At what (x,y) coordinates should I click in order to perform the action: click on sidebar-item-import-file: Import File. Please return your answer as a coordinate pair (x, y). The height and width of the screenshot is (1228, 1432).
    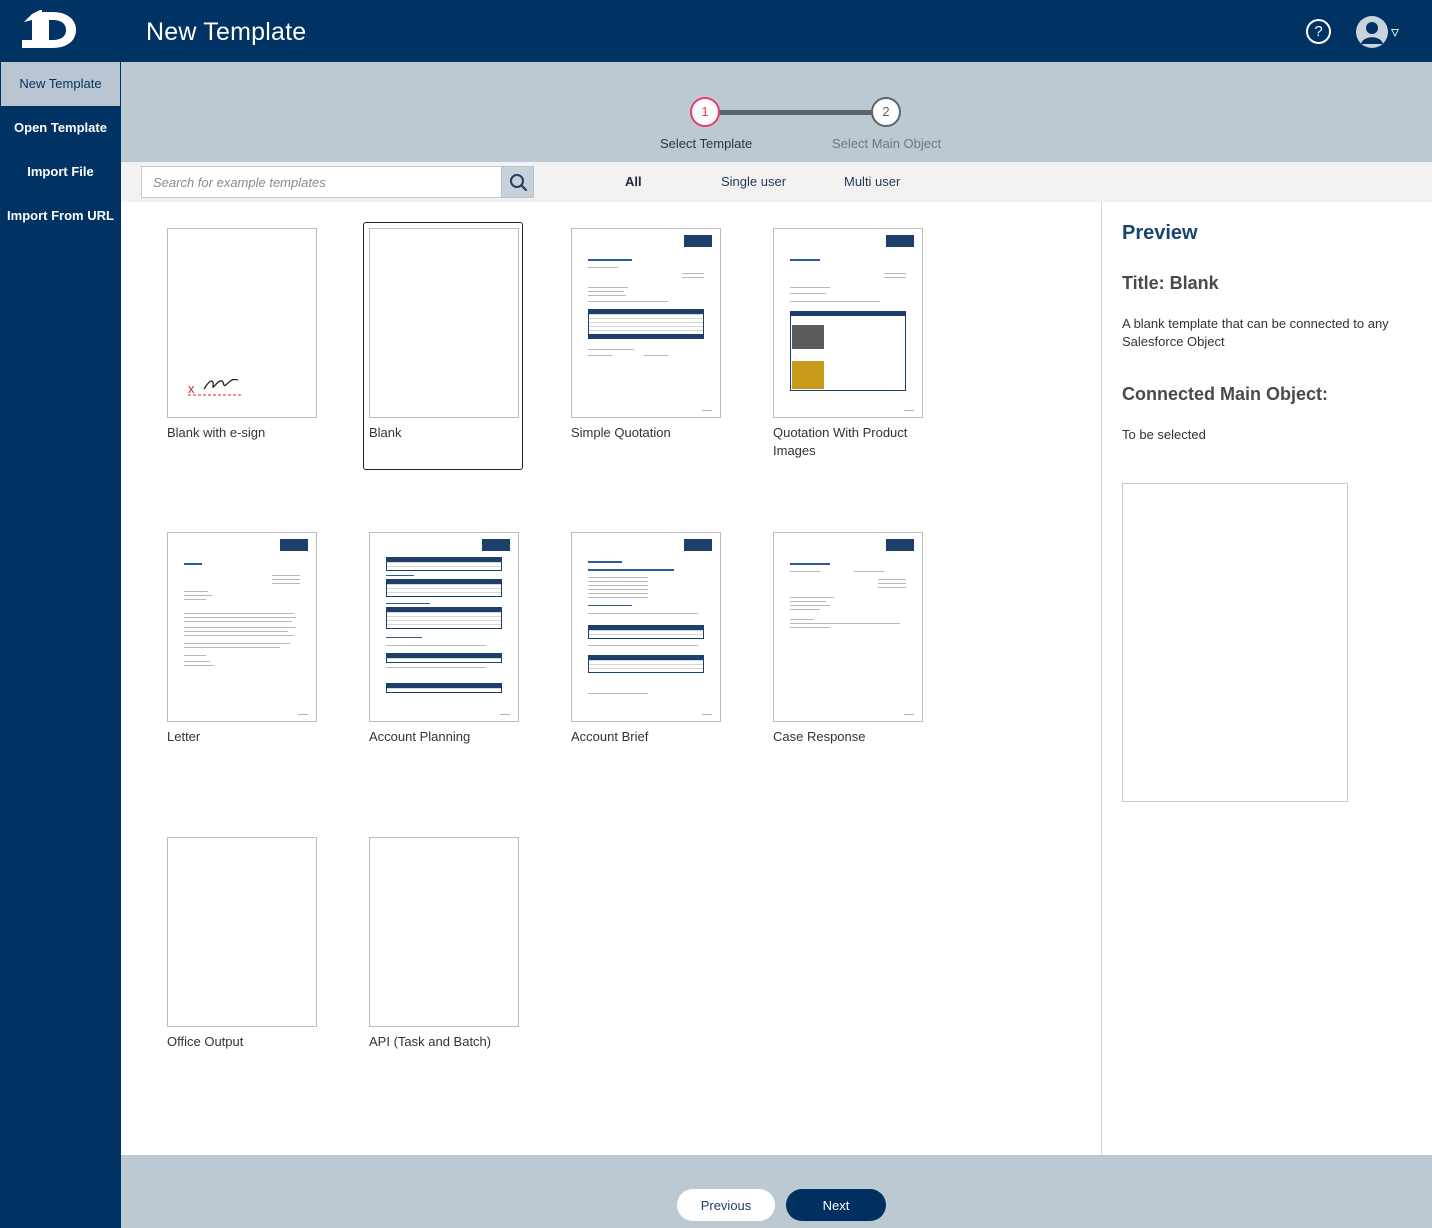
    Looking at the image, I should click on (60, 172).